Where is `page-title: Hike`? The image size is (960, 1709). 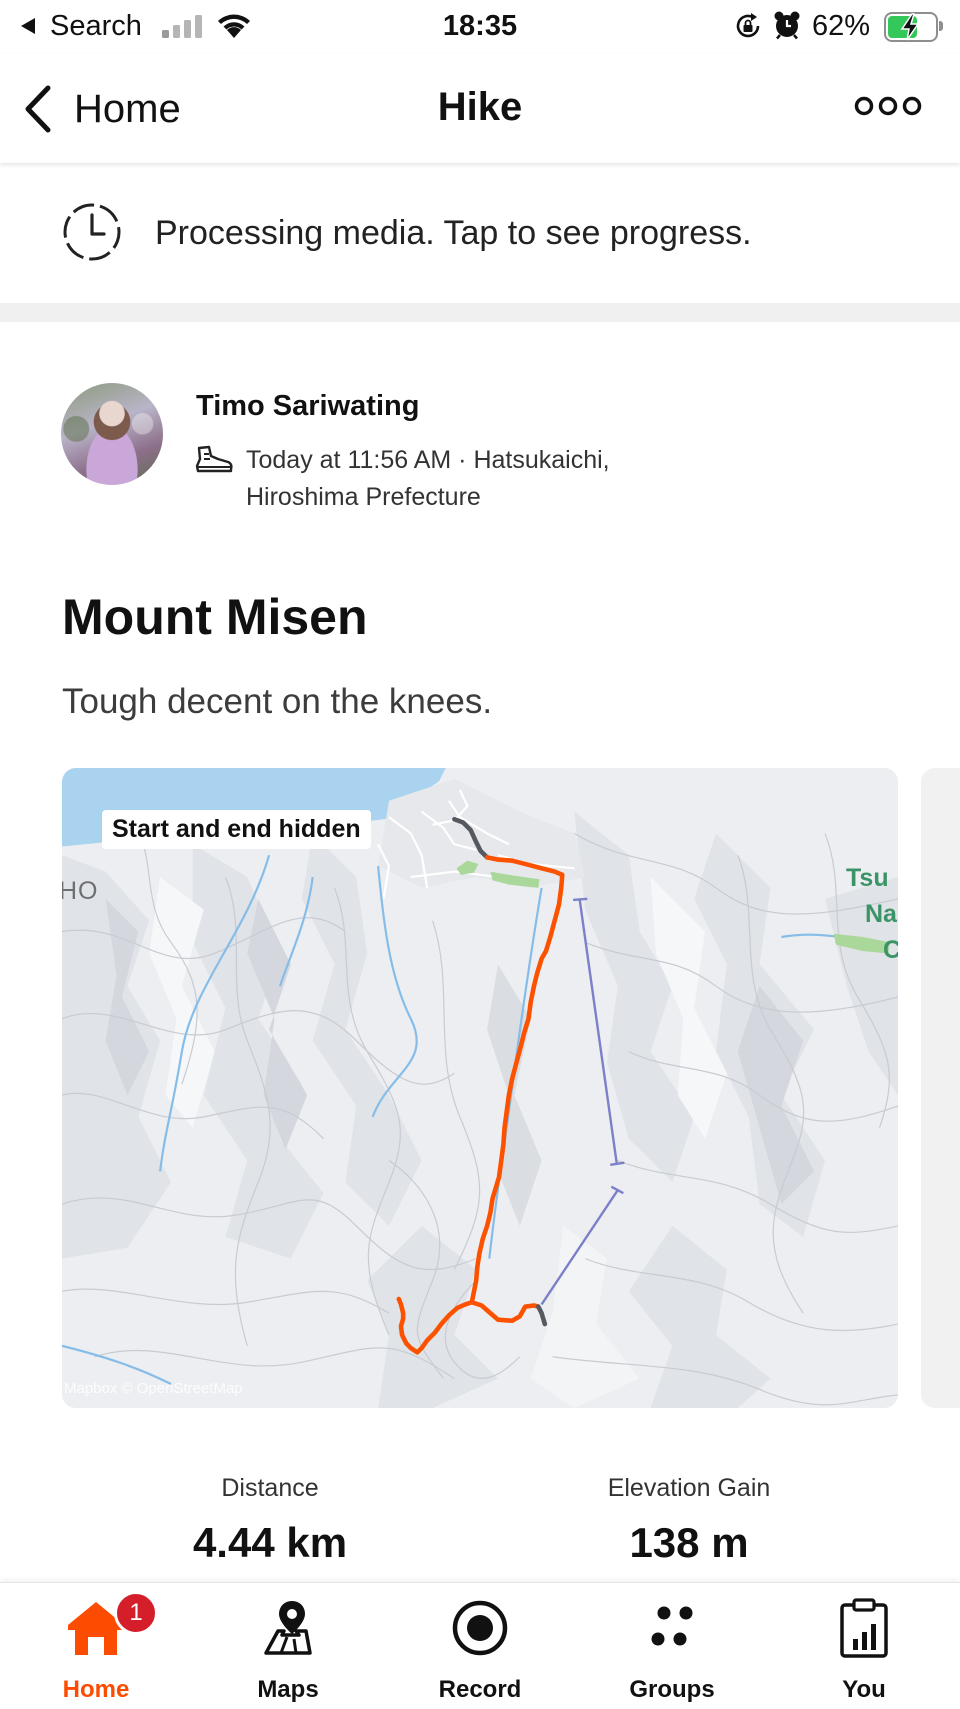
page-title: Hike is located at coordinates (480, 107).